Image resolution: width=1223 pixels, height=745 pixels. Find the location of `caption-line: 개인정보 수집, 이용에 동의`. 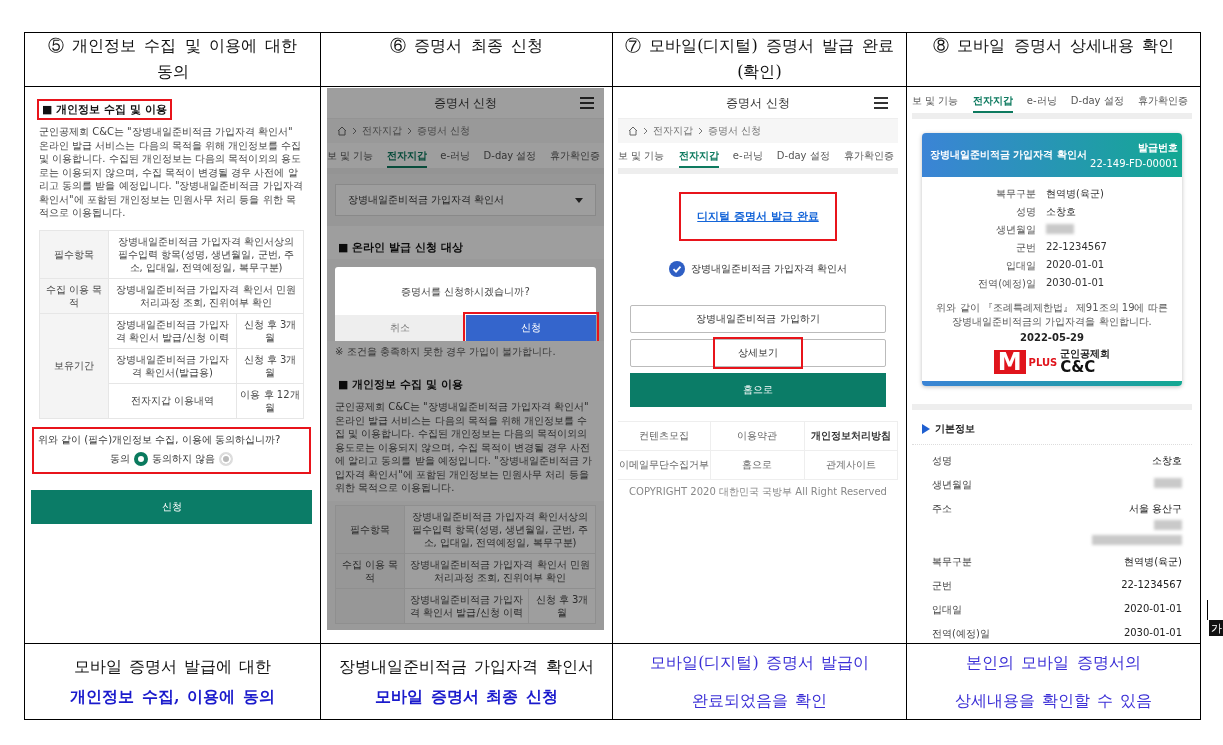

caption-line: 개인정보 수집, 이용에 동의 is located at coordinates (172, 696).